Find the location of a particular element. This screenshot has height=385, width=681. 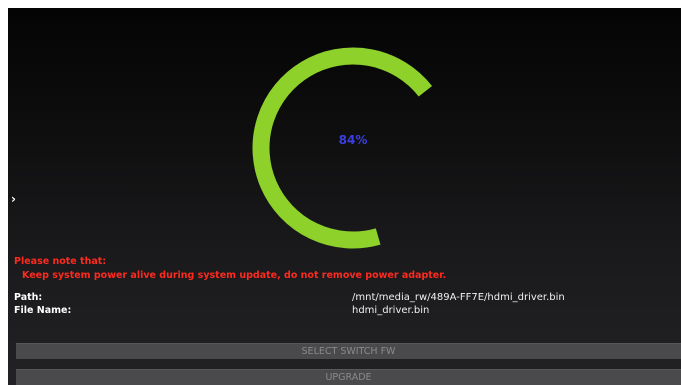

select-switch-fw-button: SELECT SWITCH FW is located at coordinates (348, 351).